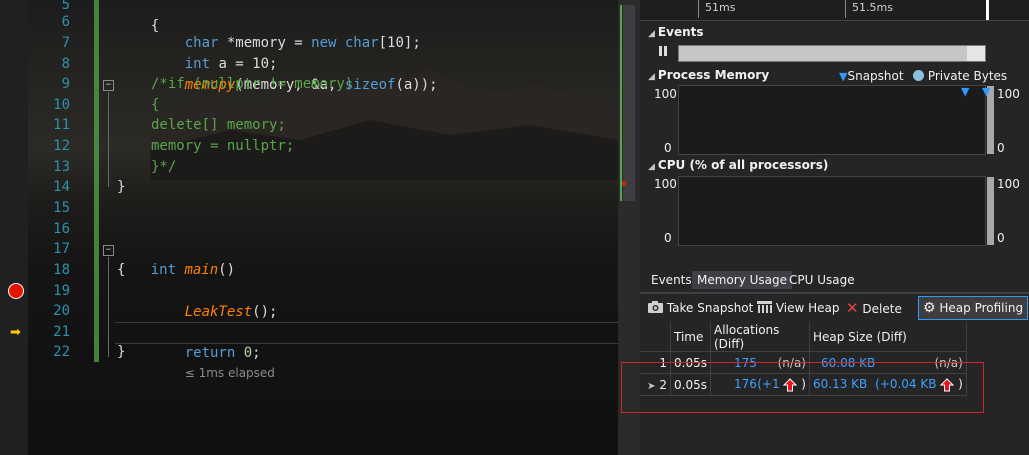  What do you see at coordinates (61, 229) in the screenshot?
I see `line-number: 16` at bounding box center [61, 229].